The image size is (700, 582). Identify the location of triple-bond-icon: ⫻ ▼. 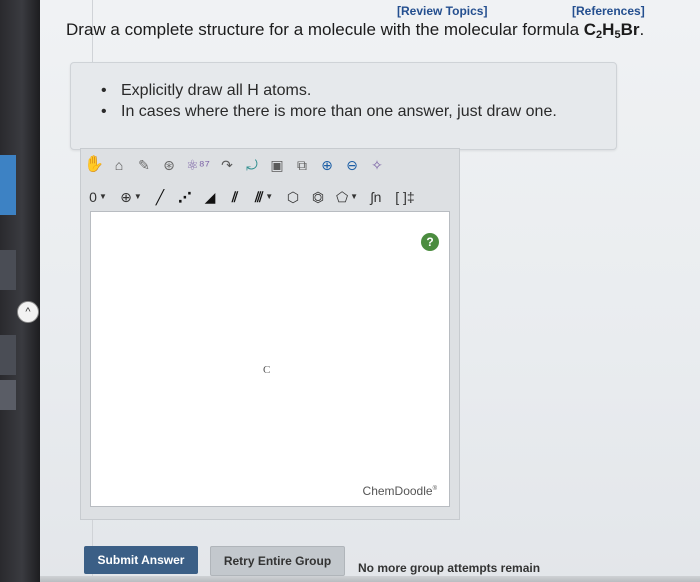
(264, 197).